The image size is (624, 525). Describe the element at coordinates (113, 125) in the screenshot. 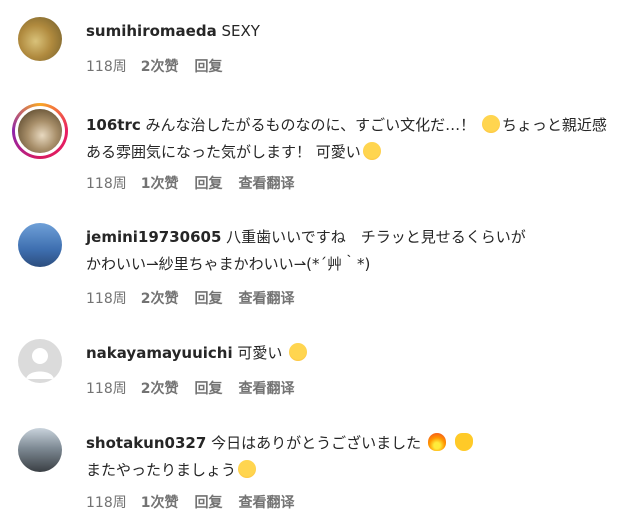

I see `comment-username: 106trc` at that location.